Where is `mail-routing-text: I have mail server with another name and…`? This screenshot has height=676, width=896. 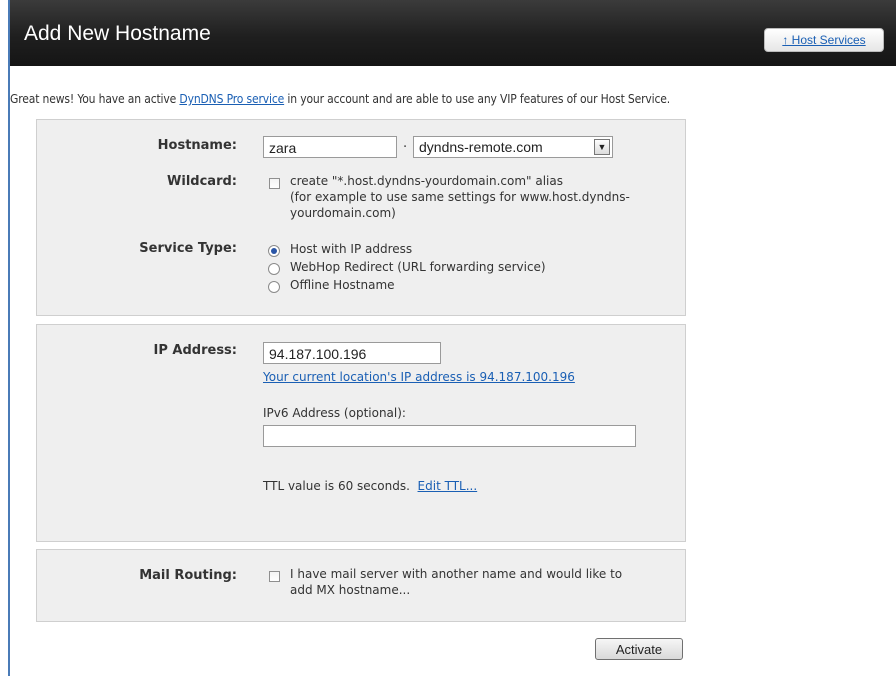 mail-routing-text: I have mail server with another name and… is located at coordinates (456, 582).